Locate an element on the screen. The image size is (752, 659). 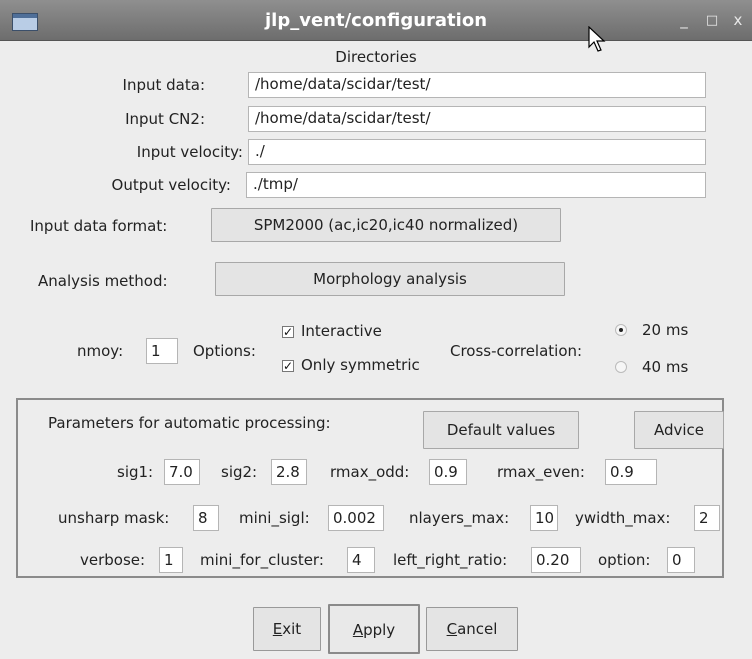
cc-40ms-label: 40 ms is located at coordinates (665, 367).